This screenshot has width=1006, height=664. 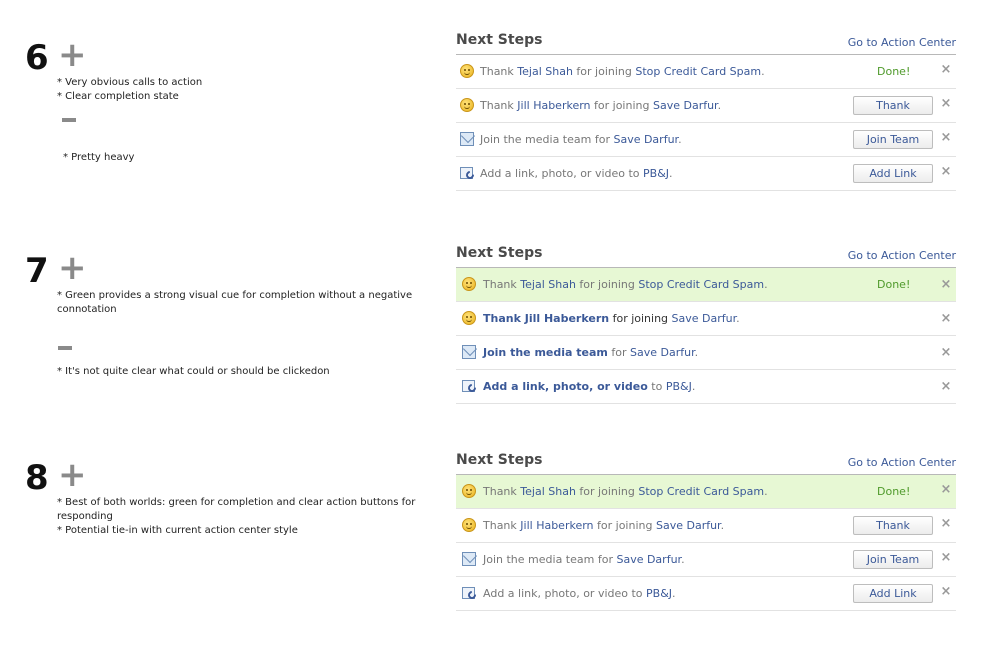 I want to click on list-item: Add a link, photo, or video to PB&J. ×, so click(x=706, y=387).